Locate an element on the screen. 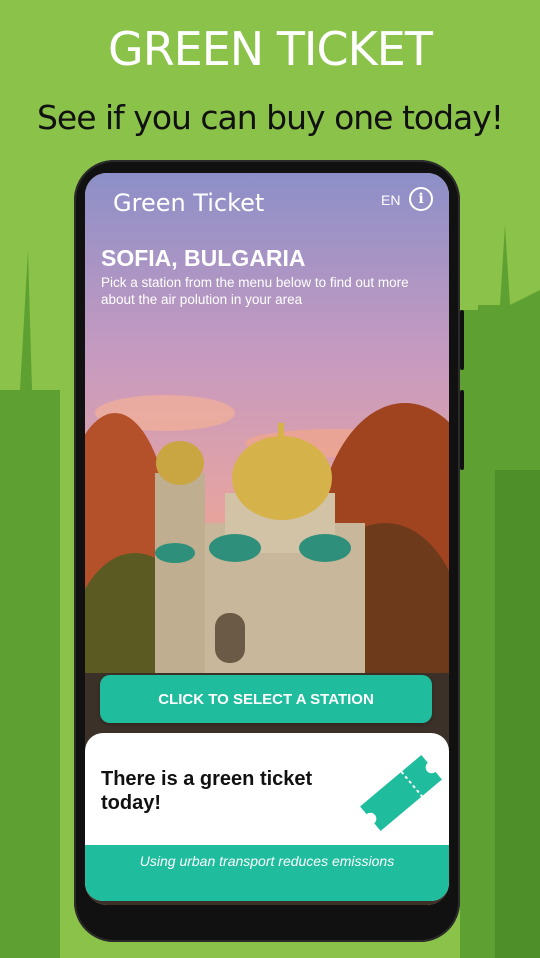 Image resolution: width=540 pixels, height=958 pixels. volume-button is located at coordinates (462, 340).